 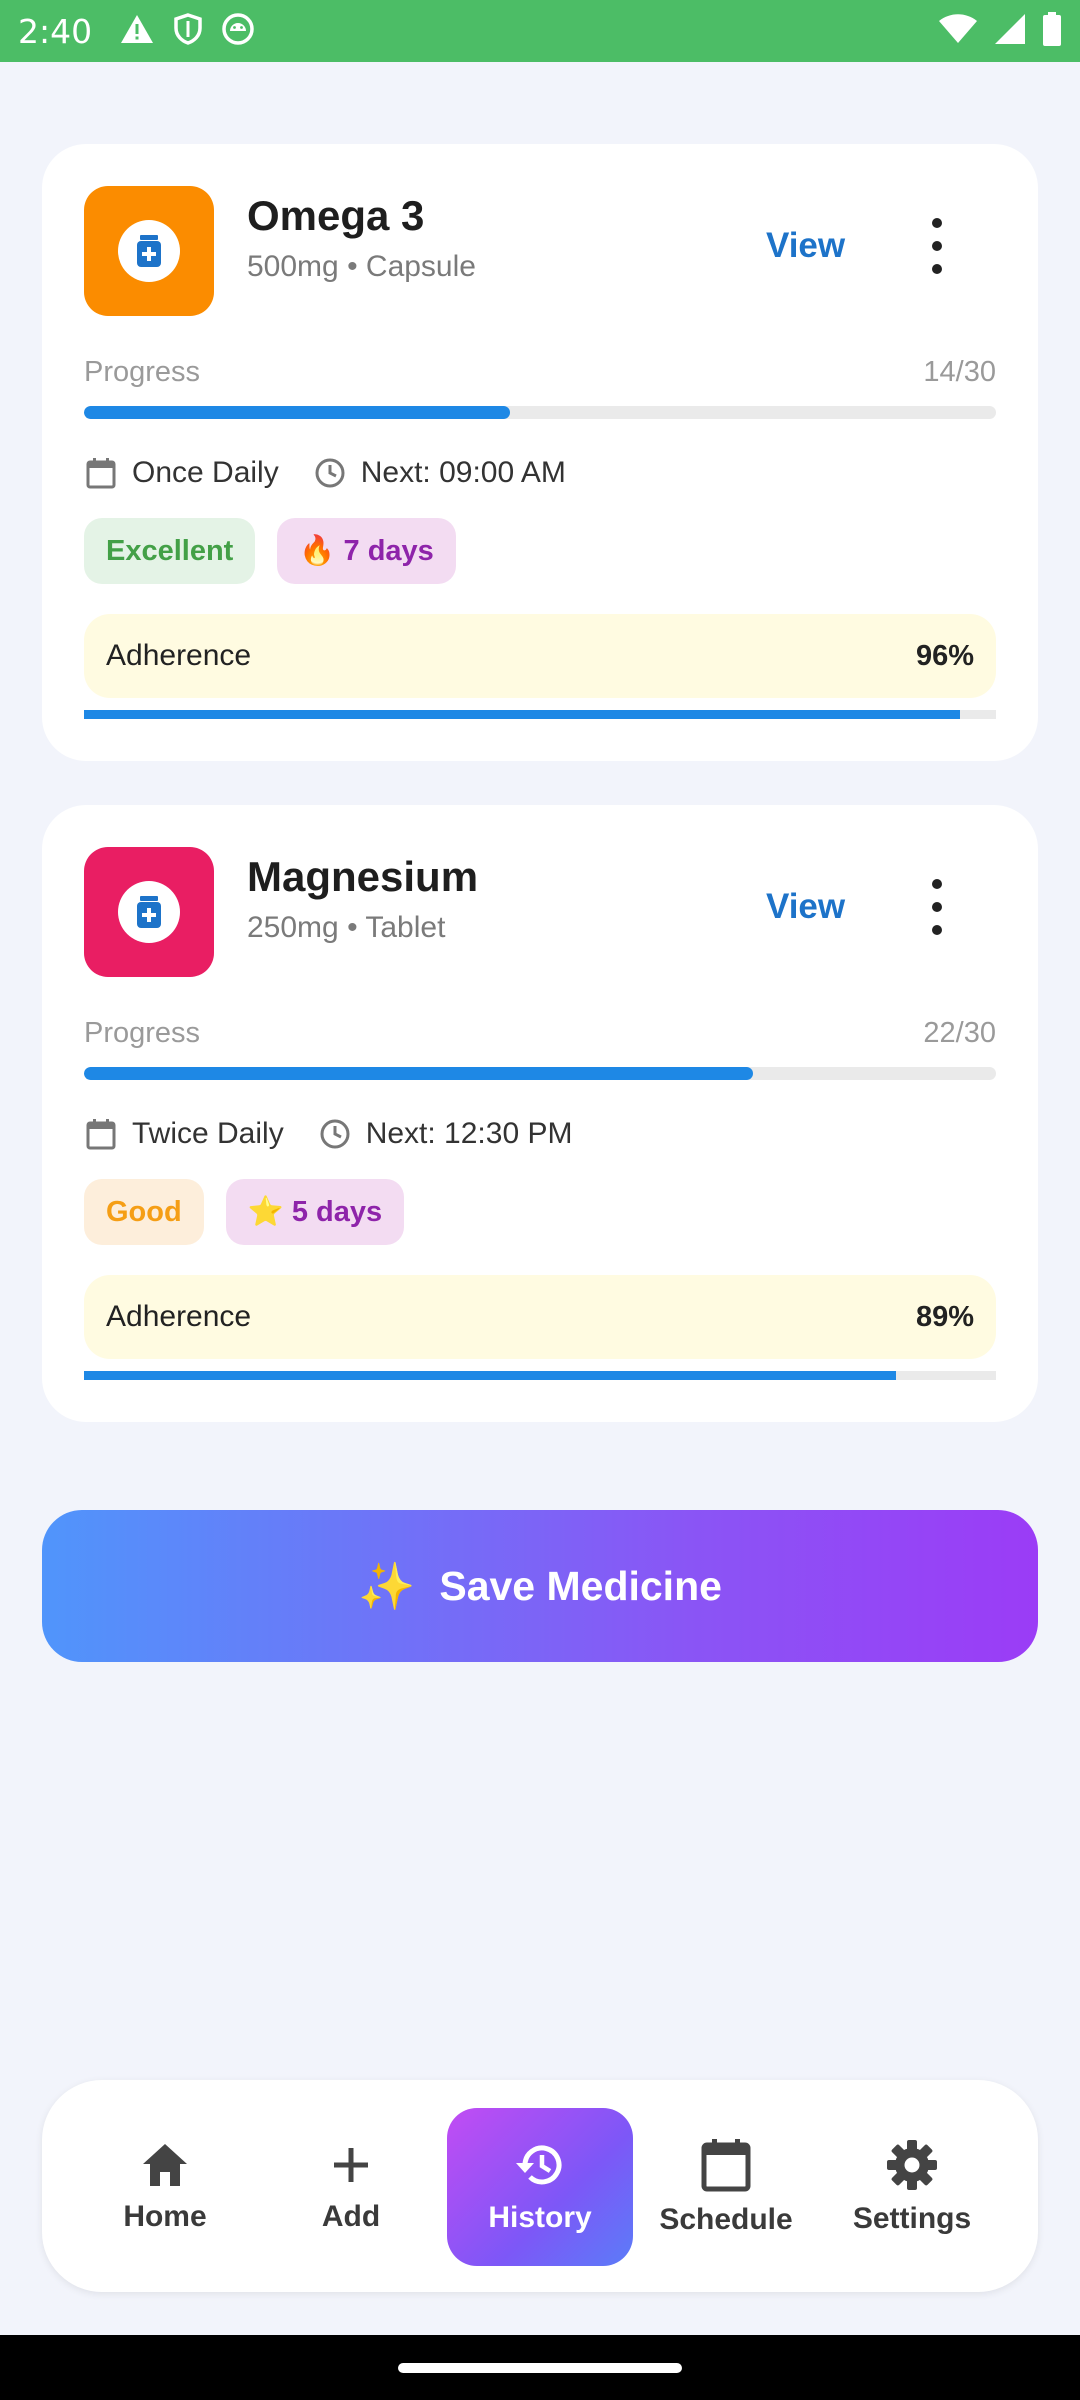 What do you see at coordinates (944, 1316) in the screenshot?
I see `adherence-value: 89%` at bounding box center [944, 1316].